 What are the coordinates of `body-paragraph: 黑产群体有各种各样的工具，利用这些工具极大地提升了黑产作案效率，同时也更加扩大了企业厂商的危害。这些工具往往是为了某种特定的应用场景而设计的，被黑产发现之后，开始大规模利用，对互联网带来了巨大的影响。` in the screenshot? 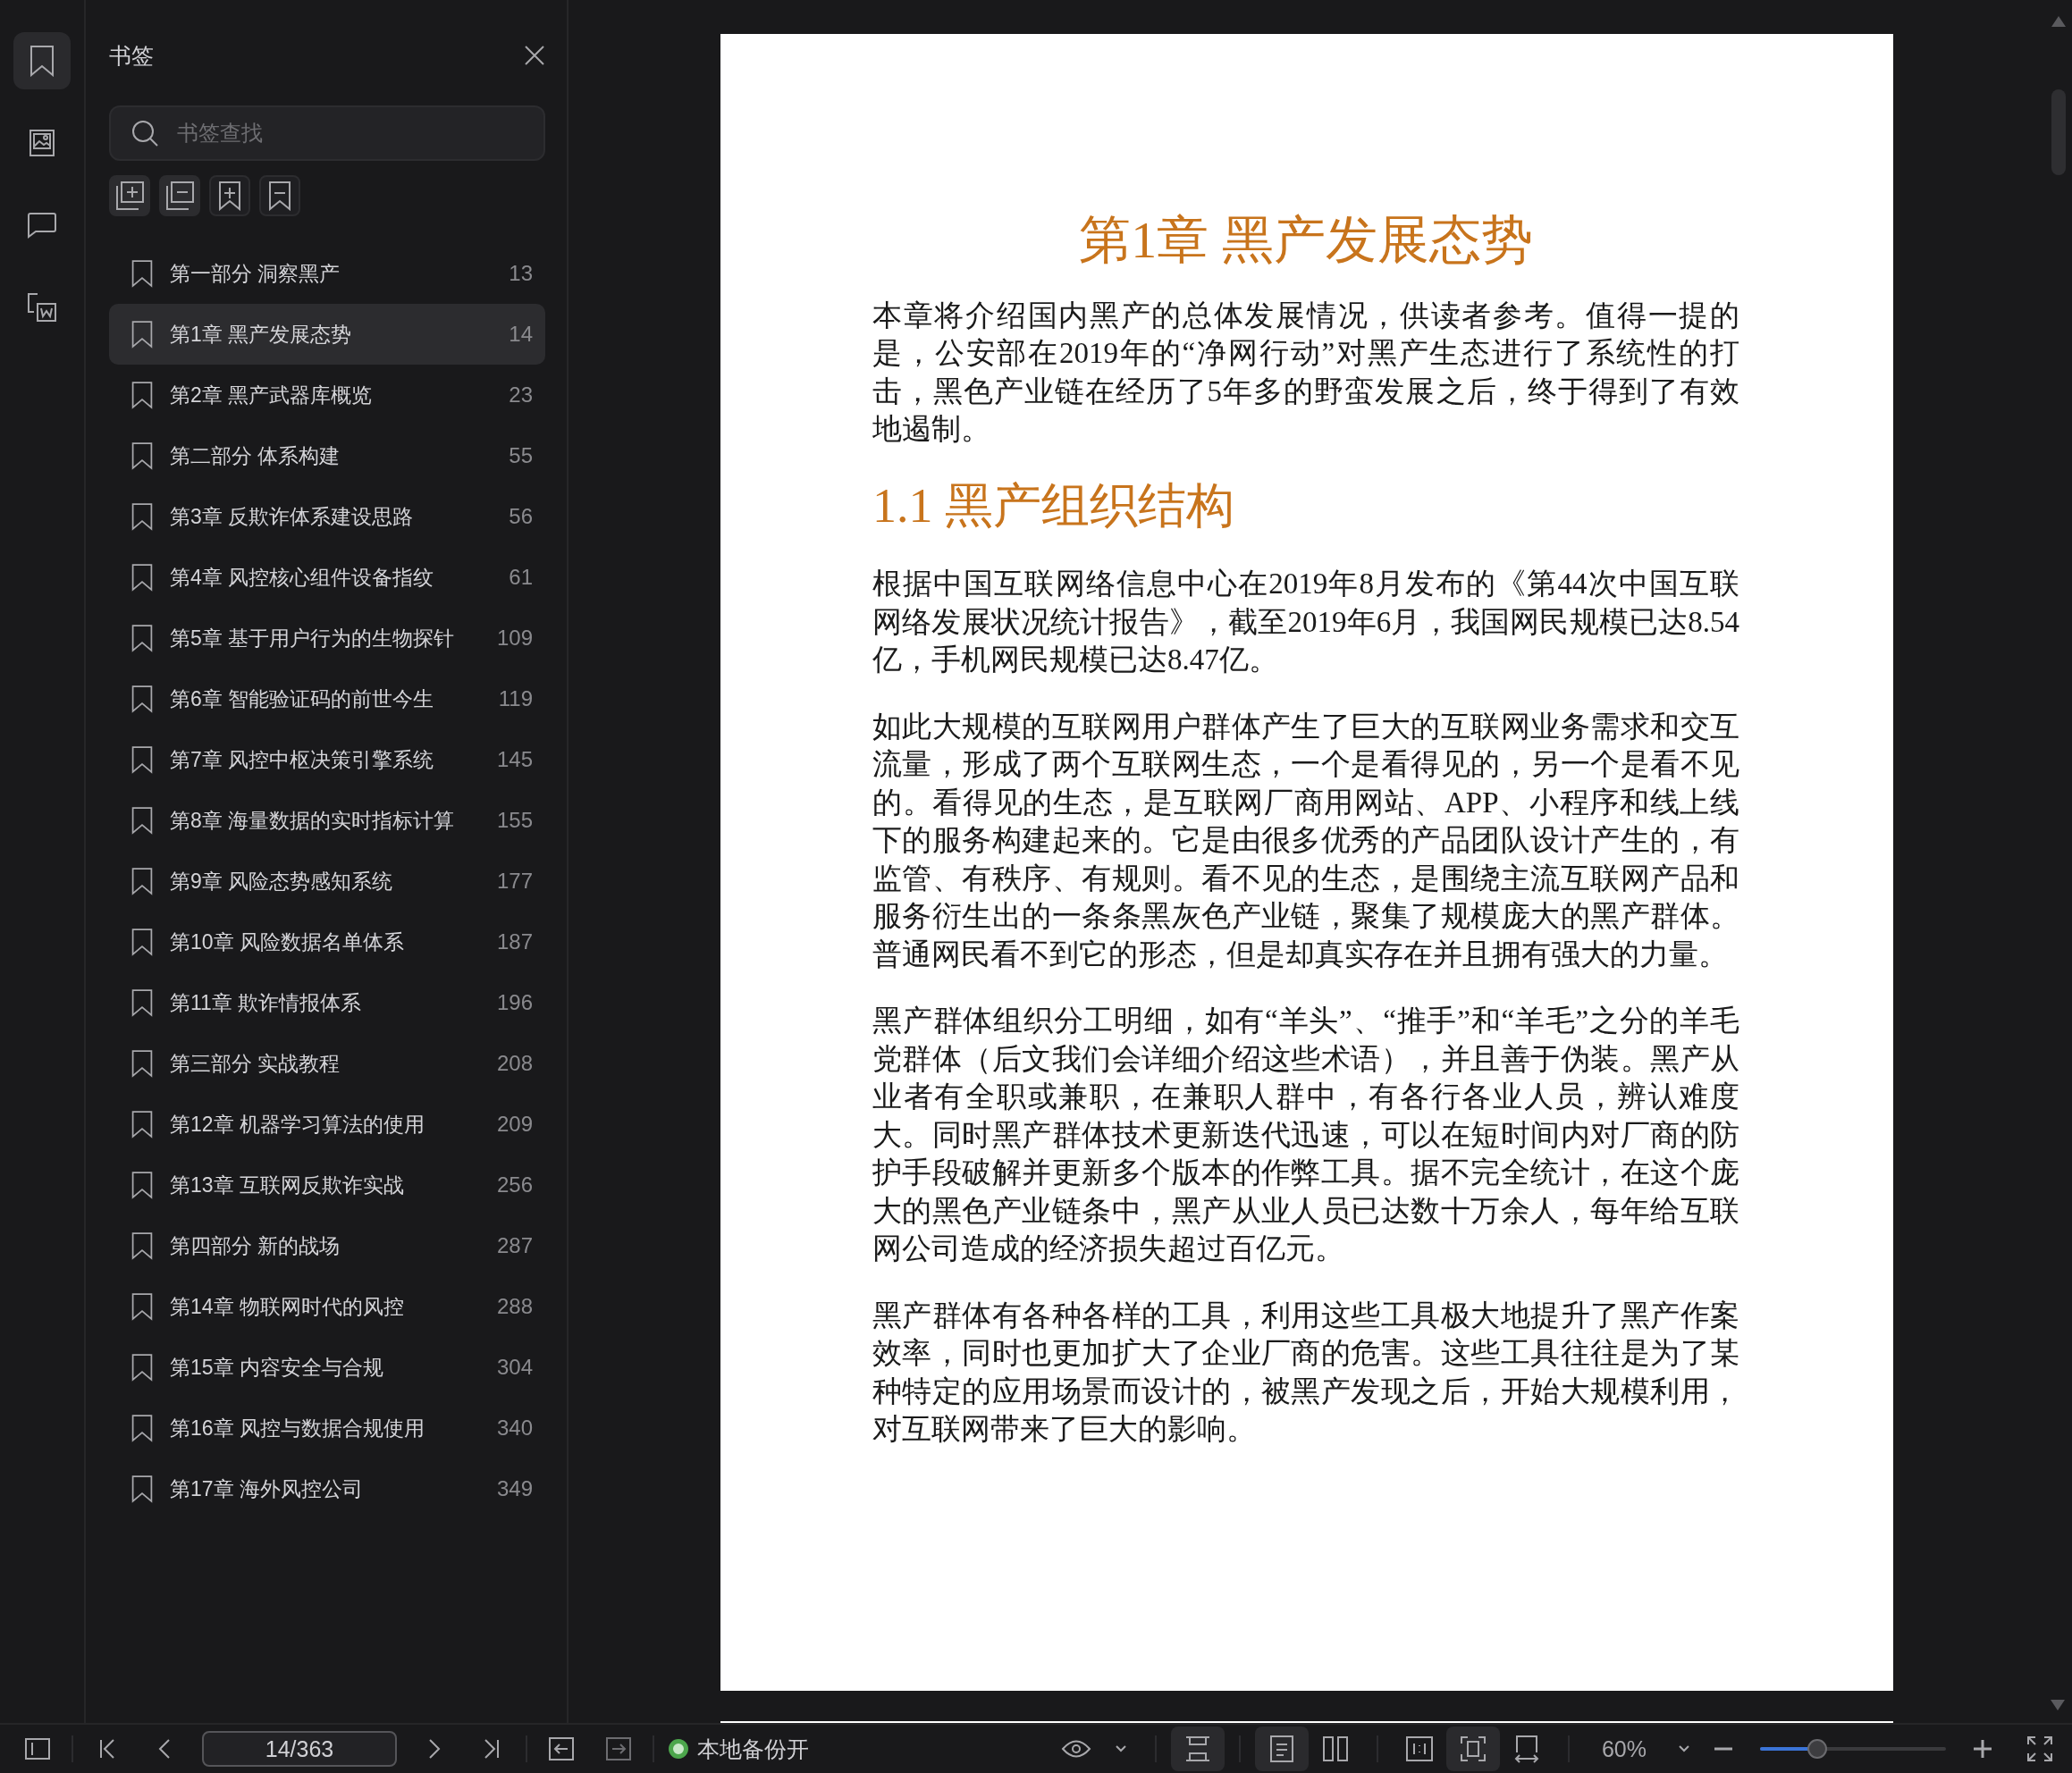 It's located at (1305, 1373).